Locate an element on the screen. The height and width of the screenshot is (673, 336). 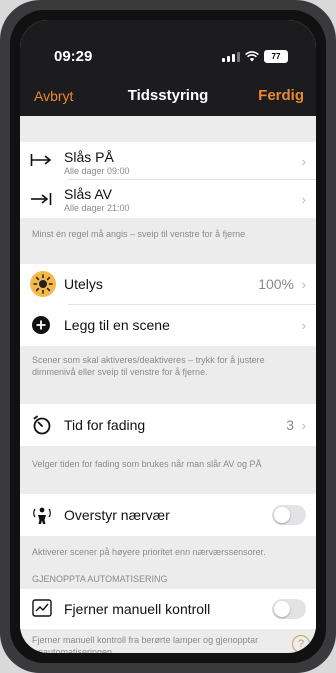
resume-section-header: GJENOPPTA AUTOMATISERING is located at coordinates (100, 579).